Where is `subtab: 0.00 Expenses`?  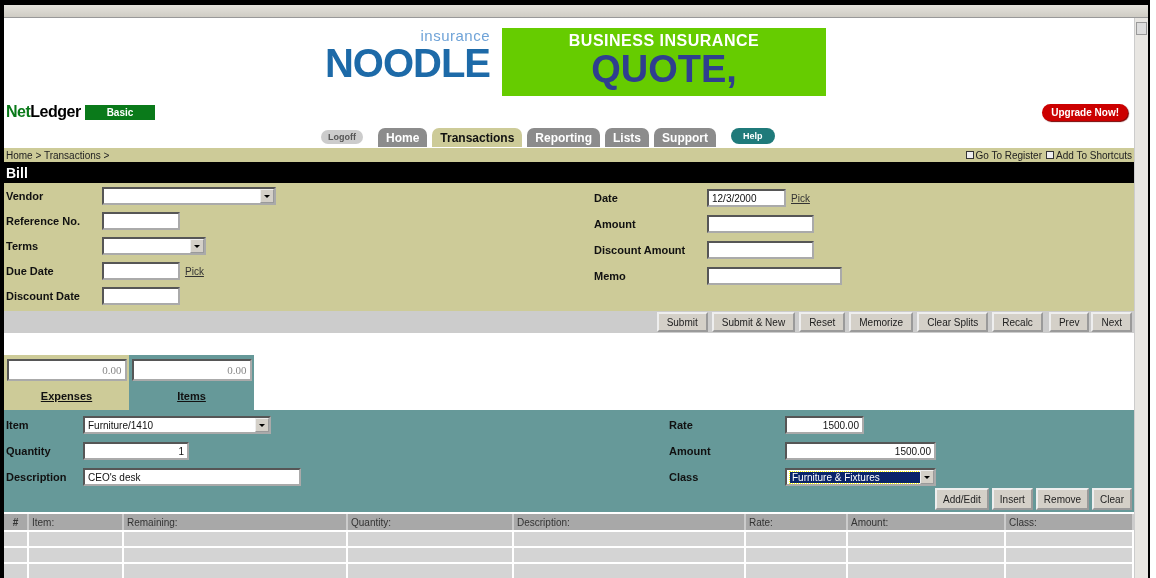
subtab: 0.00 Expenses is located at coordinates (66, 382).